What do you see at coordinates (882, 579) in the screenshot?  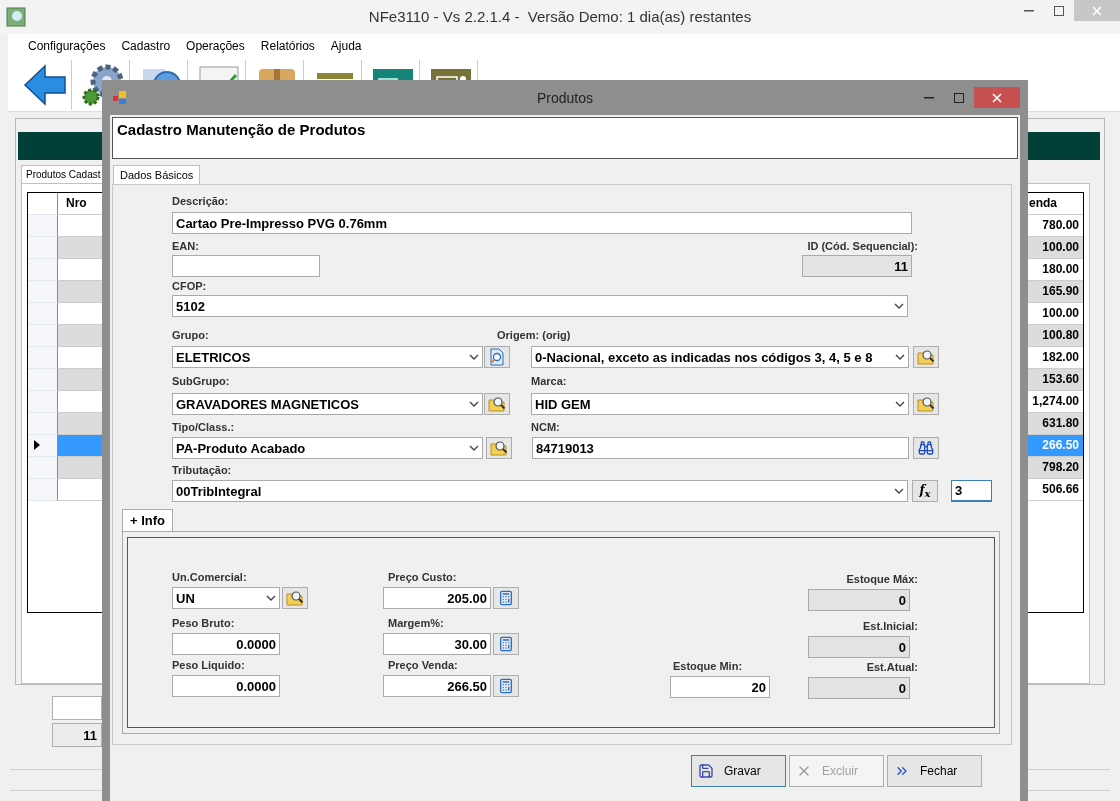 I see `field-label: Estoque Máx:` at bounding box center [882, 579].